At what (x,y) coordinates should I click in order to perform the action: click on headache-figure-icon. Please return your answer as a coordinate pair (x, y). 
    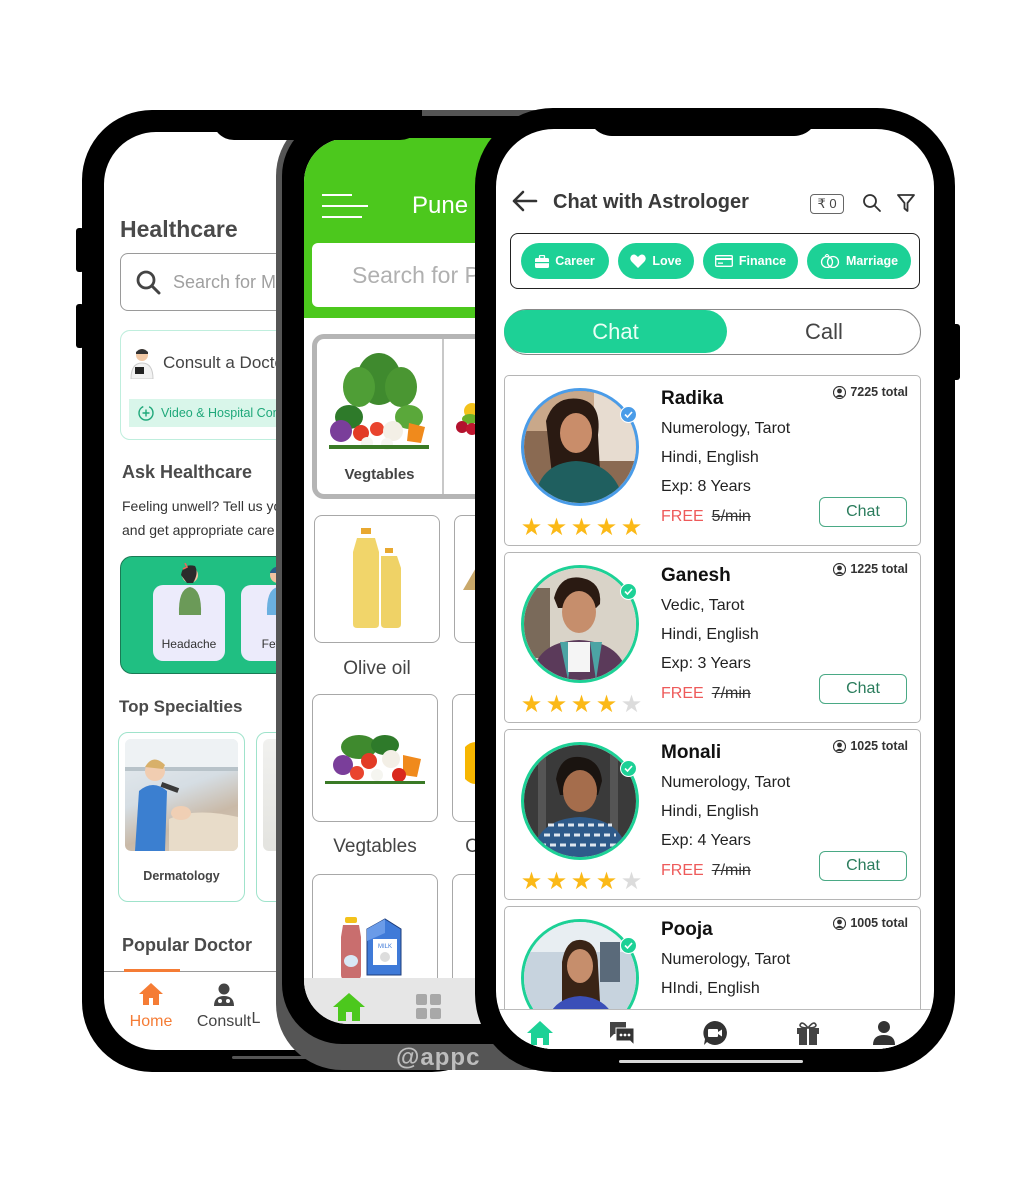
    Looking at the image, I should click on (190, 589).